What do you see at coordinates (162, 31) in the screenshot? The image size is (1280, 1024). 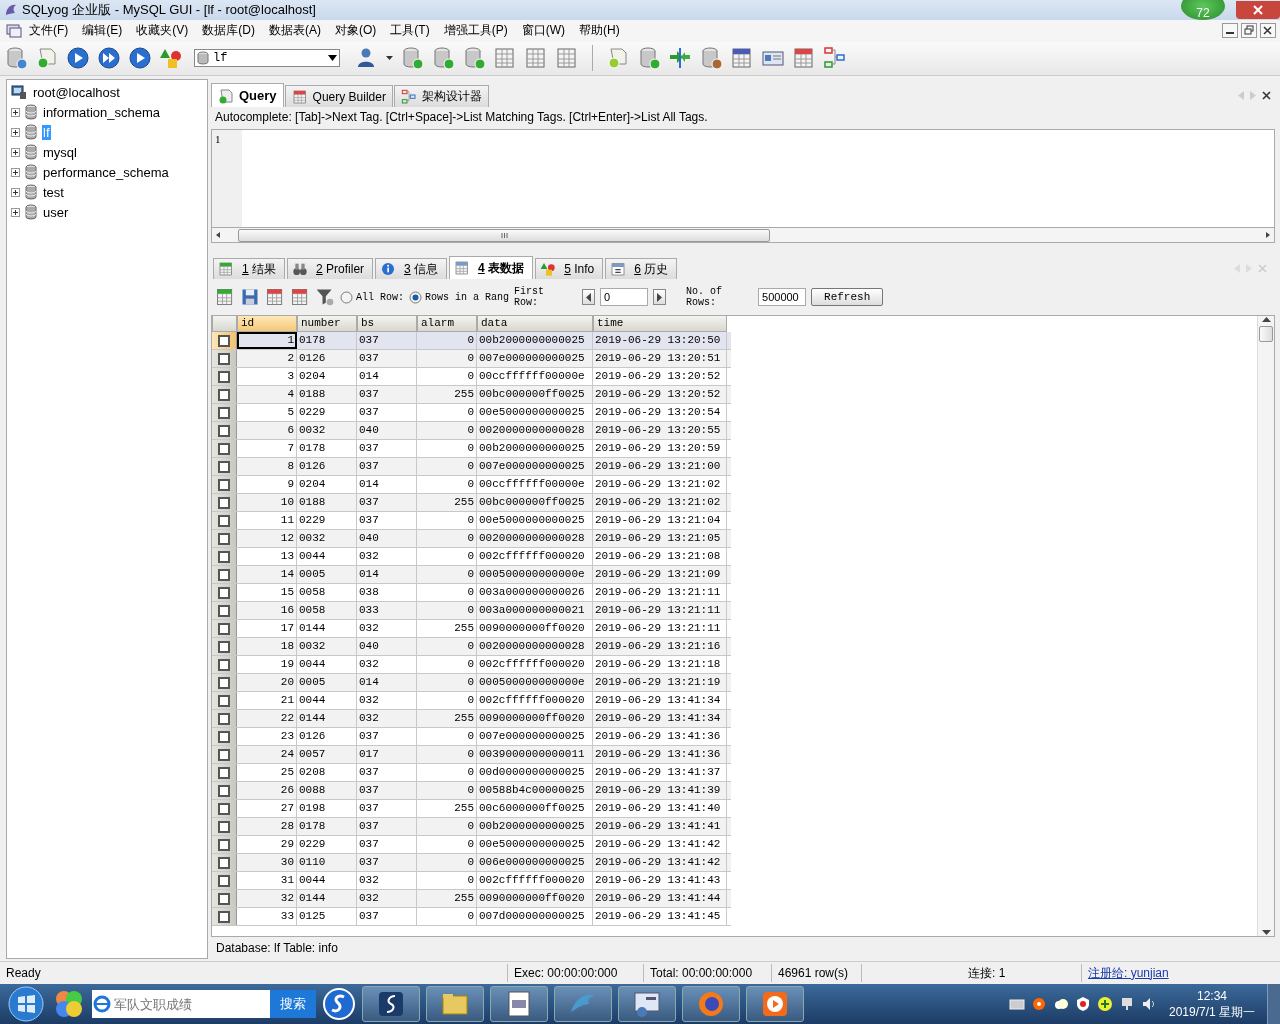 I see `menu-item: 收藏夹(V)` at bounding box center [162, 31].